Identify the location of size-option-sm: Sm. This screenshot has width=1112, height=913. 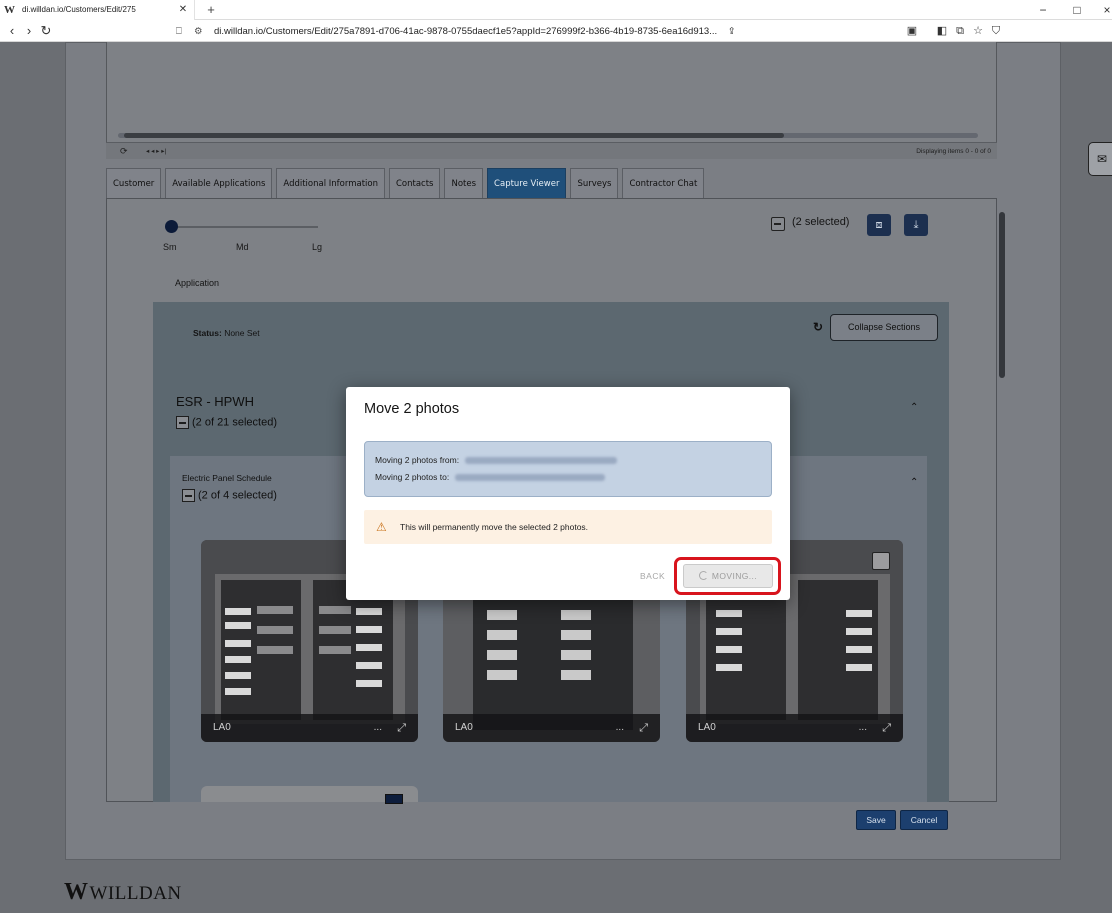
(170, 247).